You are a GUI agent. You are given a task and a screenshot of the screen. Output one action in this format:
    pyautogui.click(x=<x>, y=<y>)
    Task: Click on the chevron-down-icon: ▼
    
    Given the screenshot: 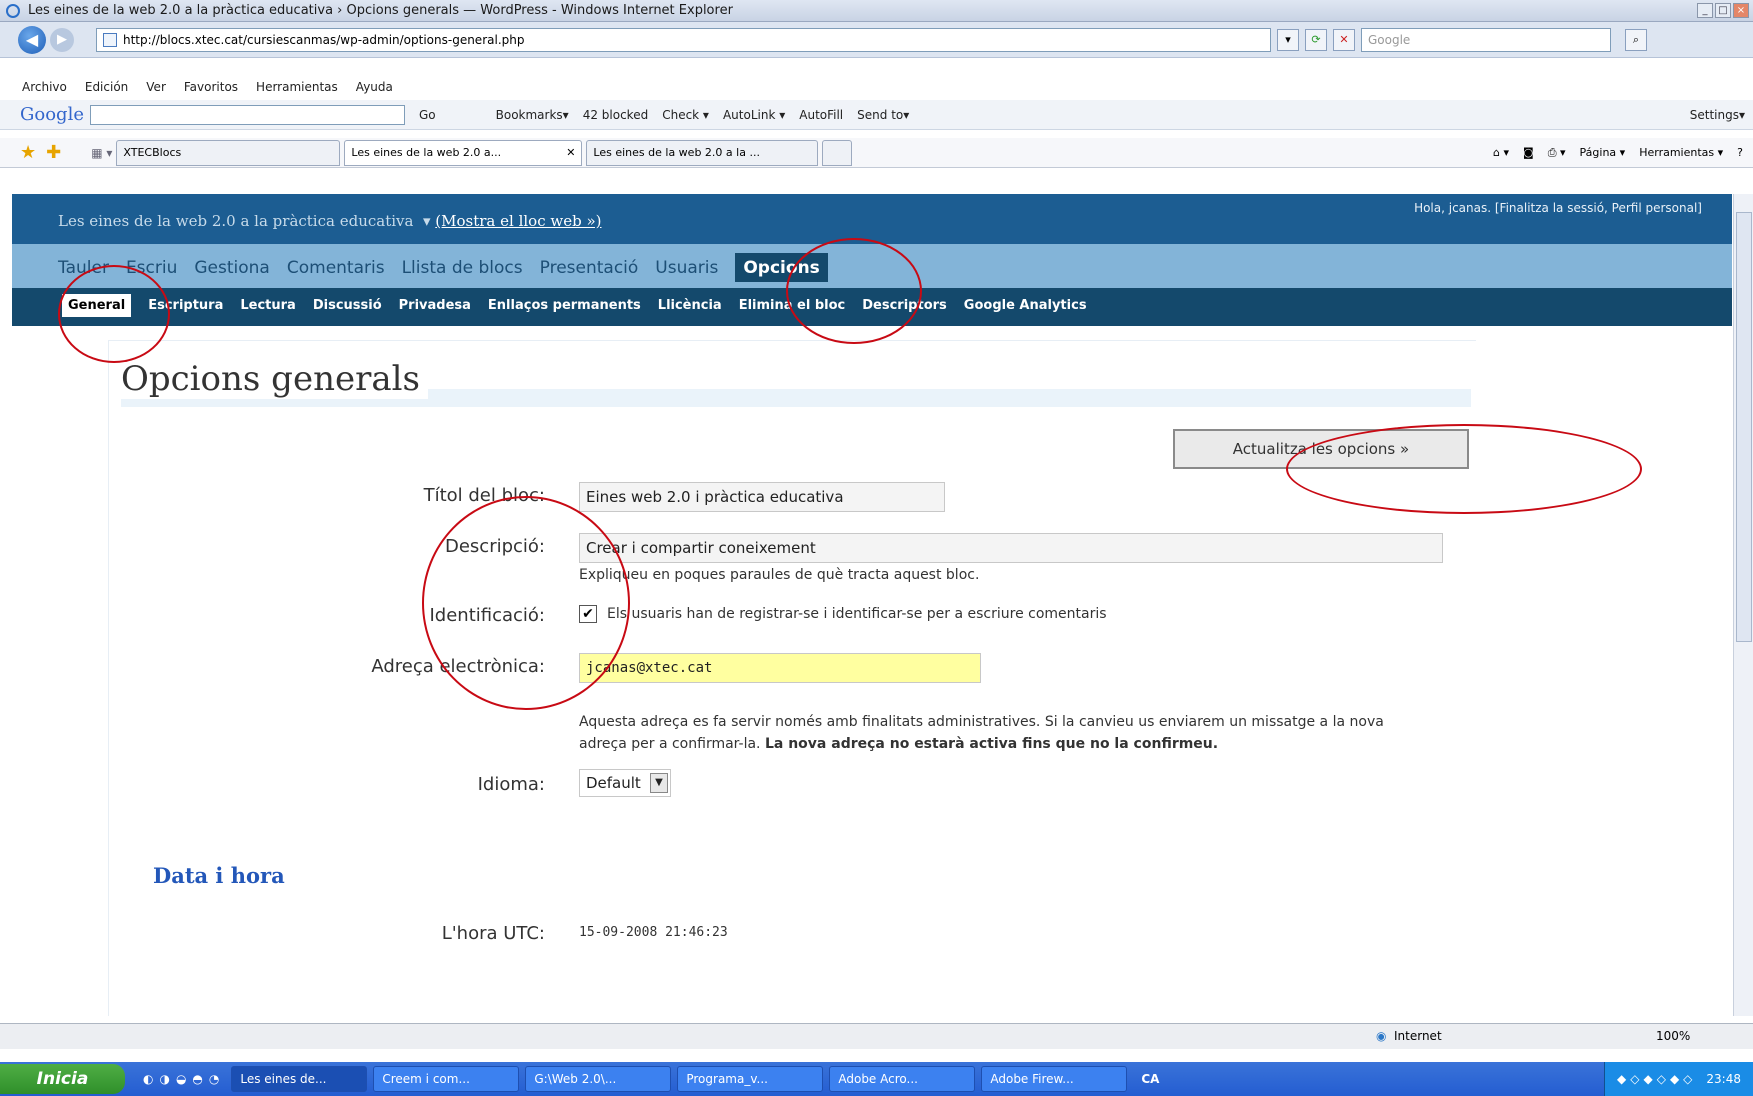 What is the action you would take?
    pyautogui.click(x=659, y=783)
    